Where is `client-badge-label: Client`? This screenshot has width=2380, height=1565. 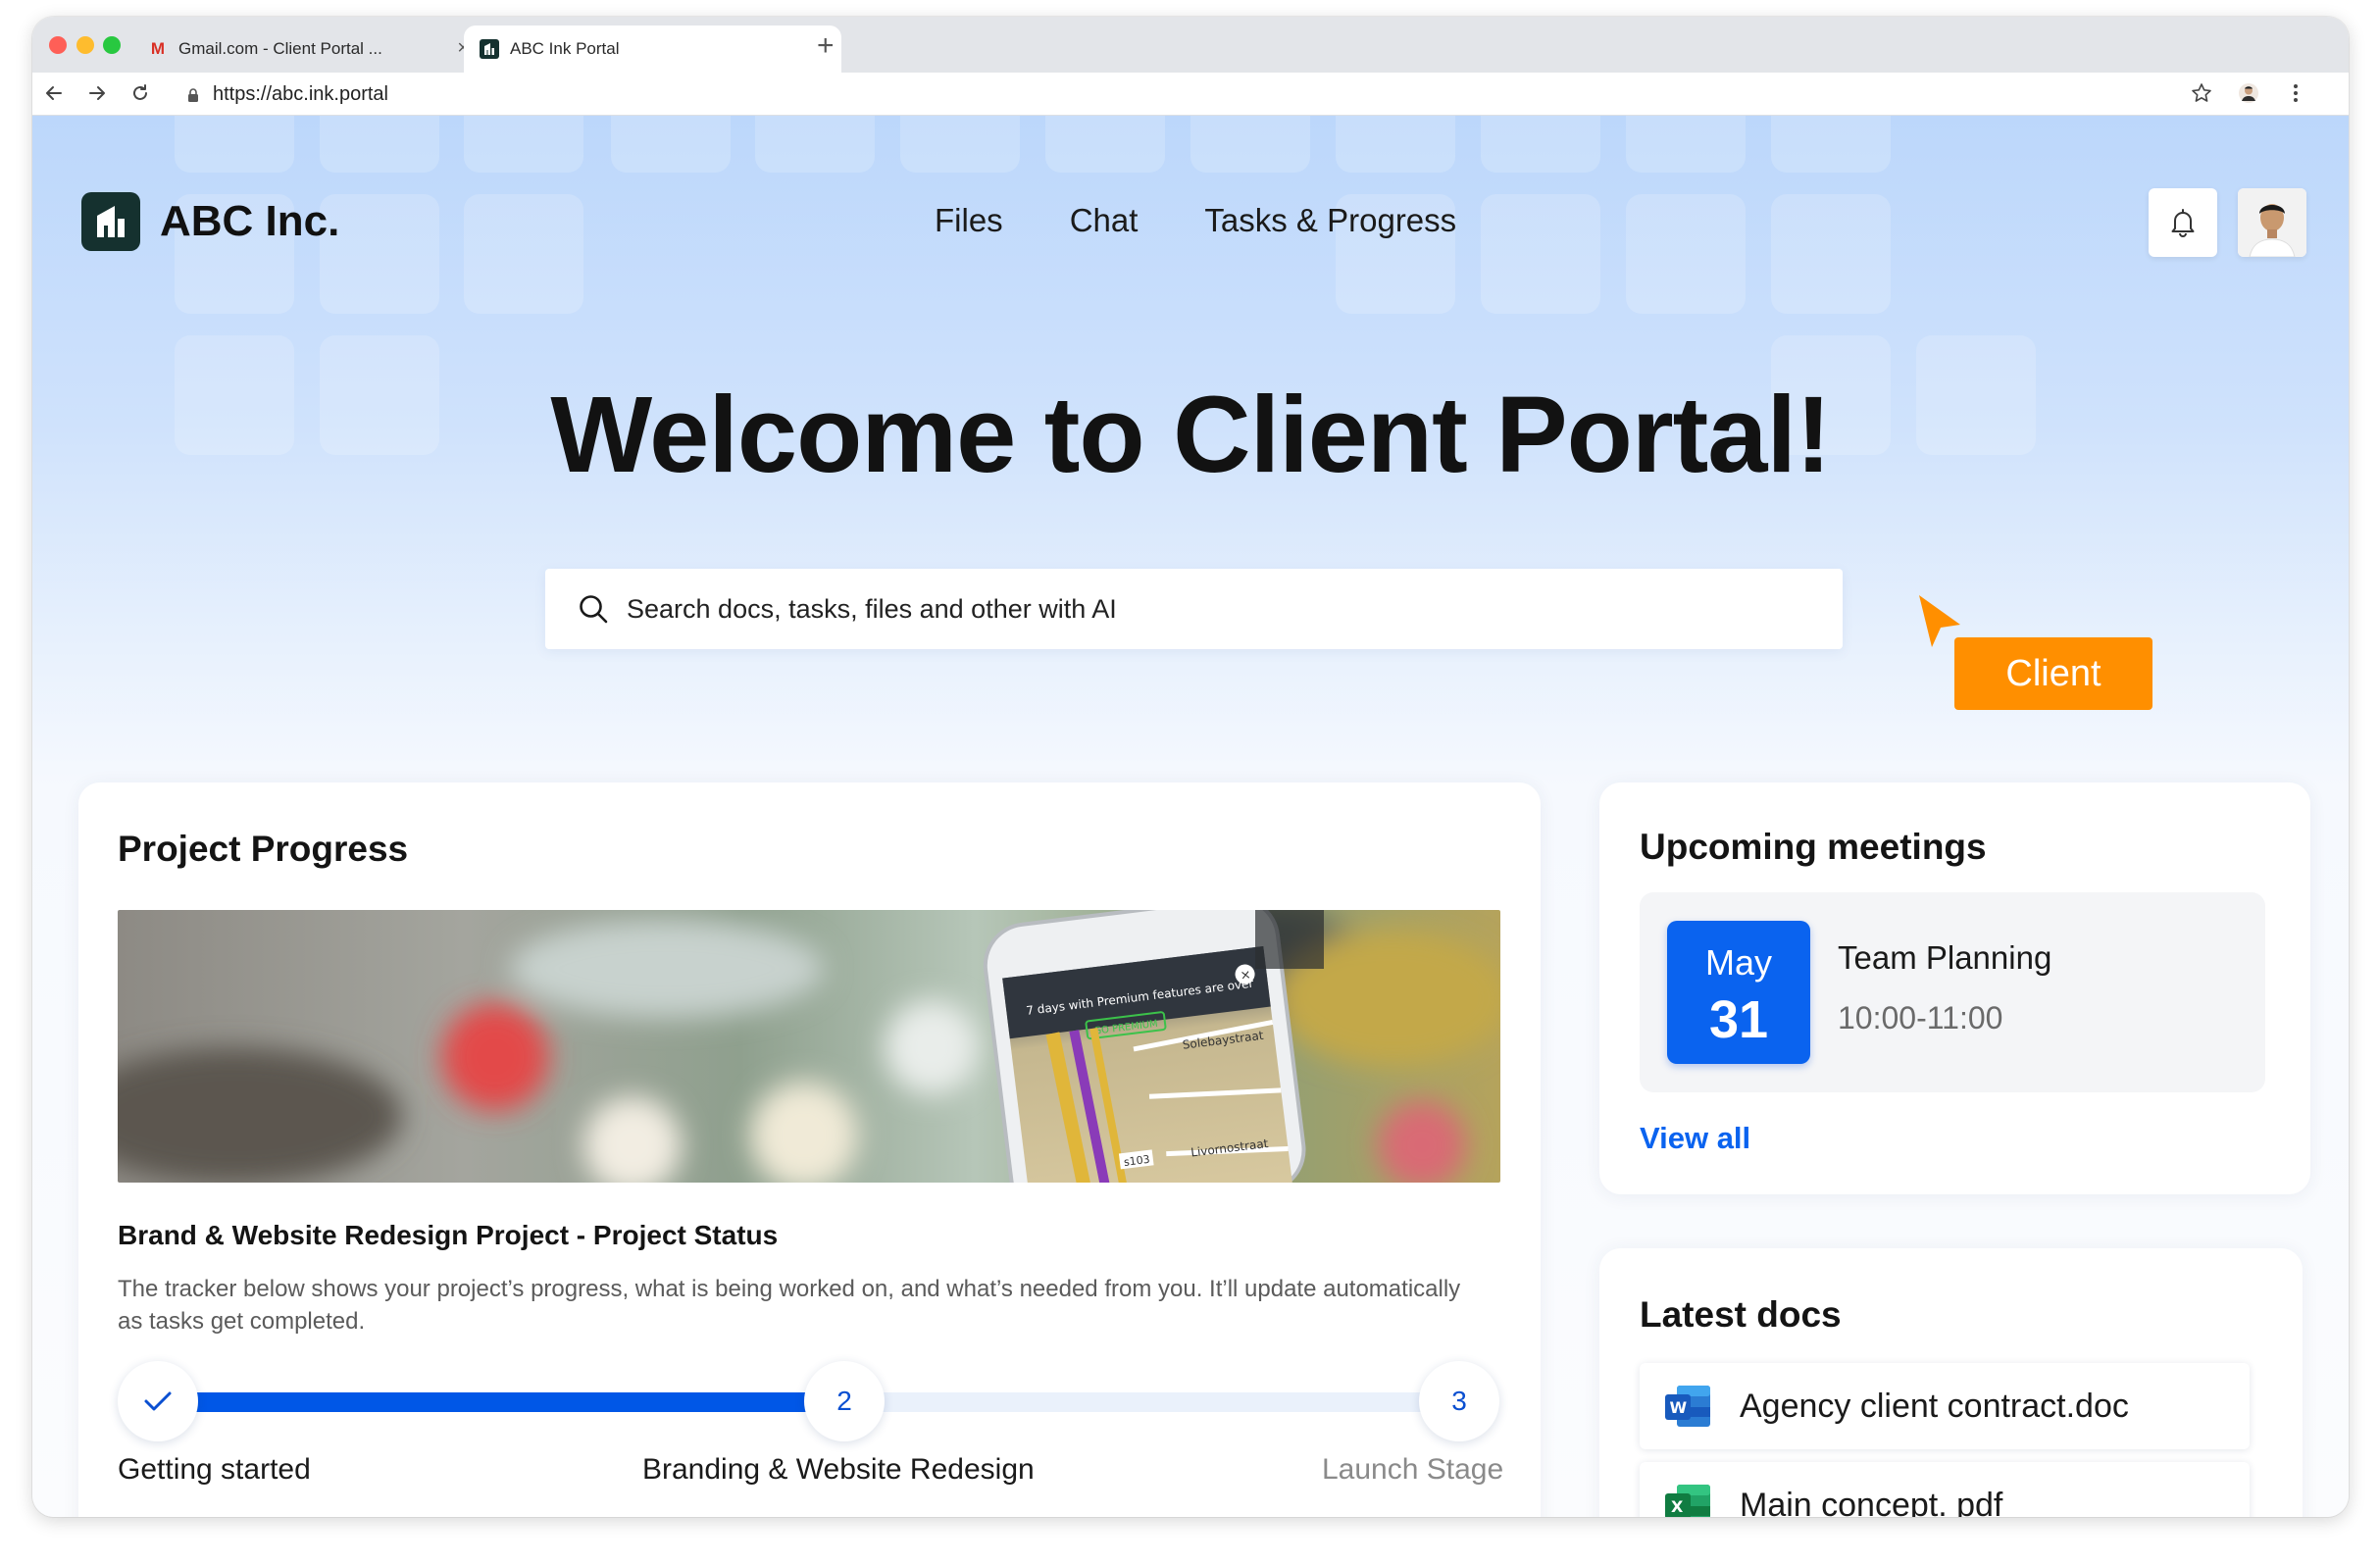
client-badge-label: Client is located at coordinates (2053, 673).